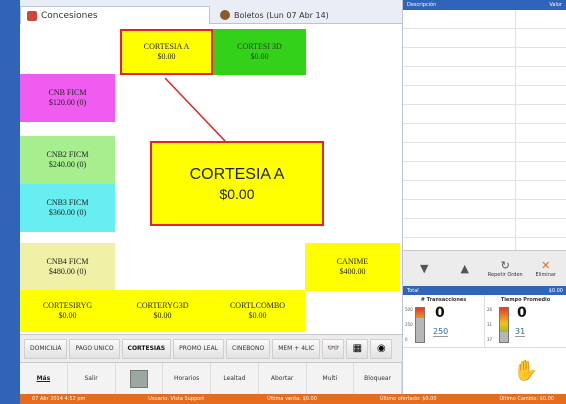  What do you see at coordinates (199, 348) in the screenshot?
I see `category-promo-leal: PROMO LEAL` at bounding box center [199, 348].